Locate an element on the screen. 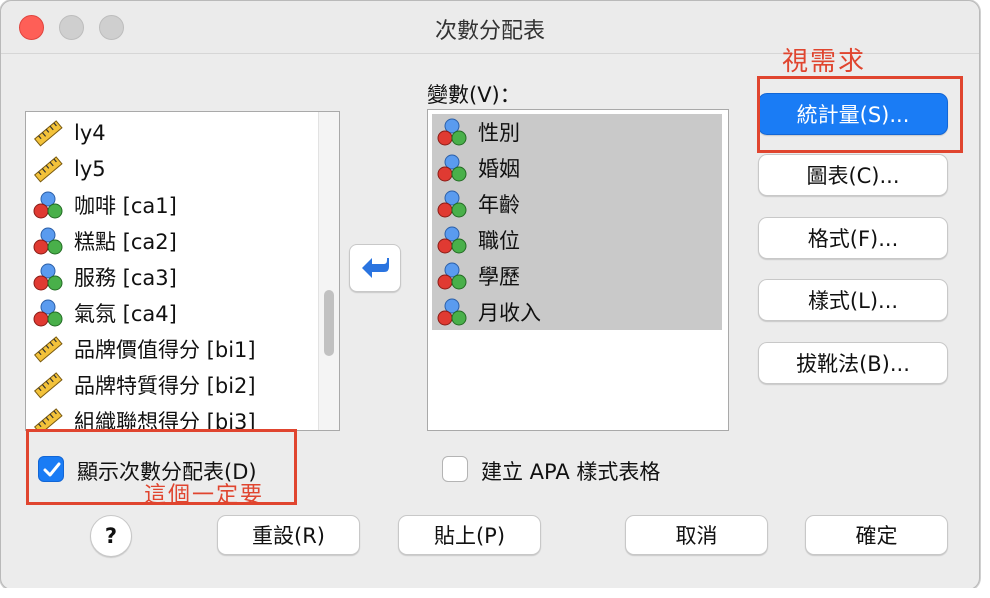 The height and width of the screenshot is (598, 990). selected-variable-item: 年齡 is located at coordinates (577, 204).